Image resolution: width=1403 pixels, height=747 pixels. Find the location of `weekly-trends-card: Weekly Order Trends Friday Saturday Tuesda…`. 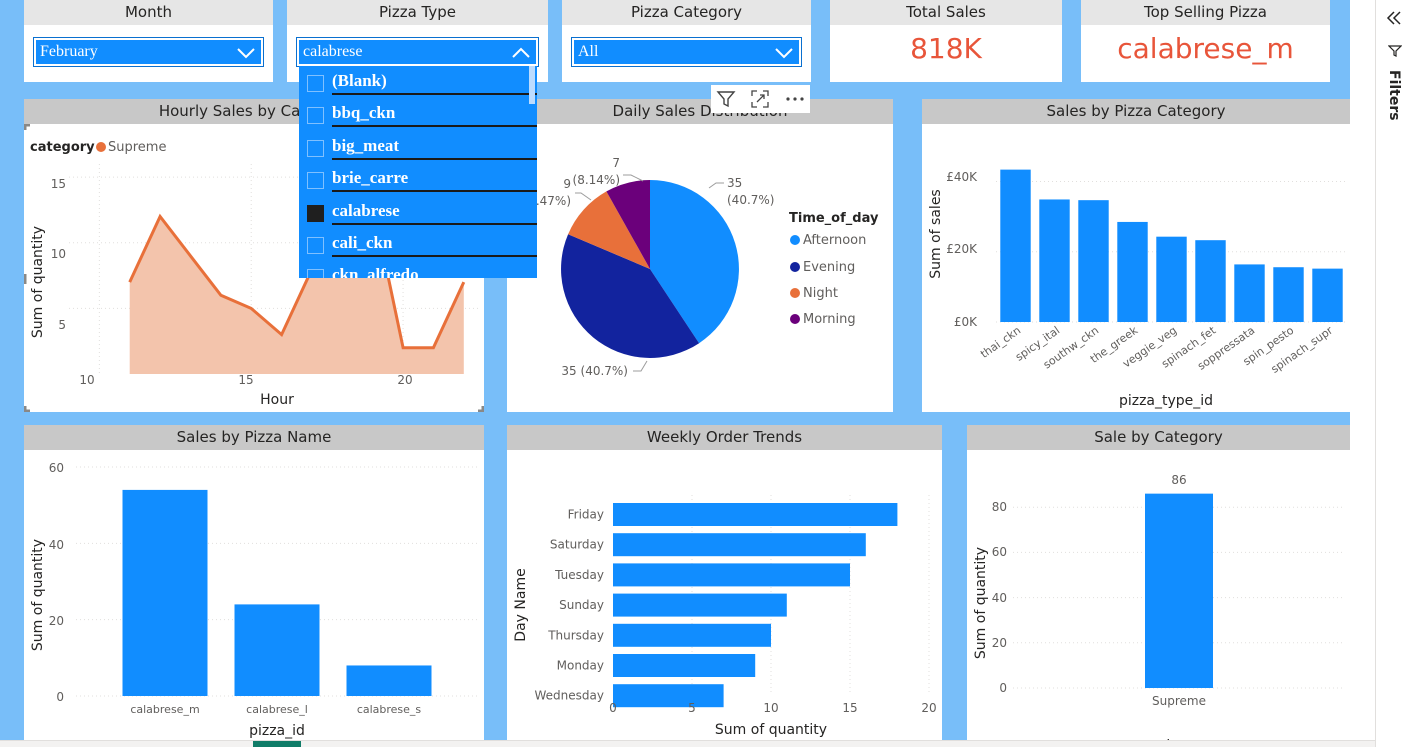

weekly-trends-card: Weekly Order Trends Friday Saturday Tuesda… is located at coordinates (724, 582).